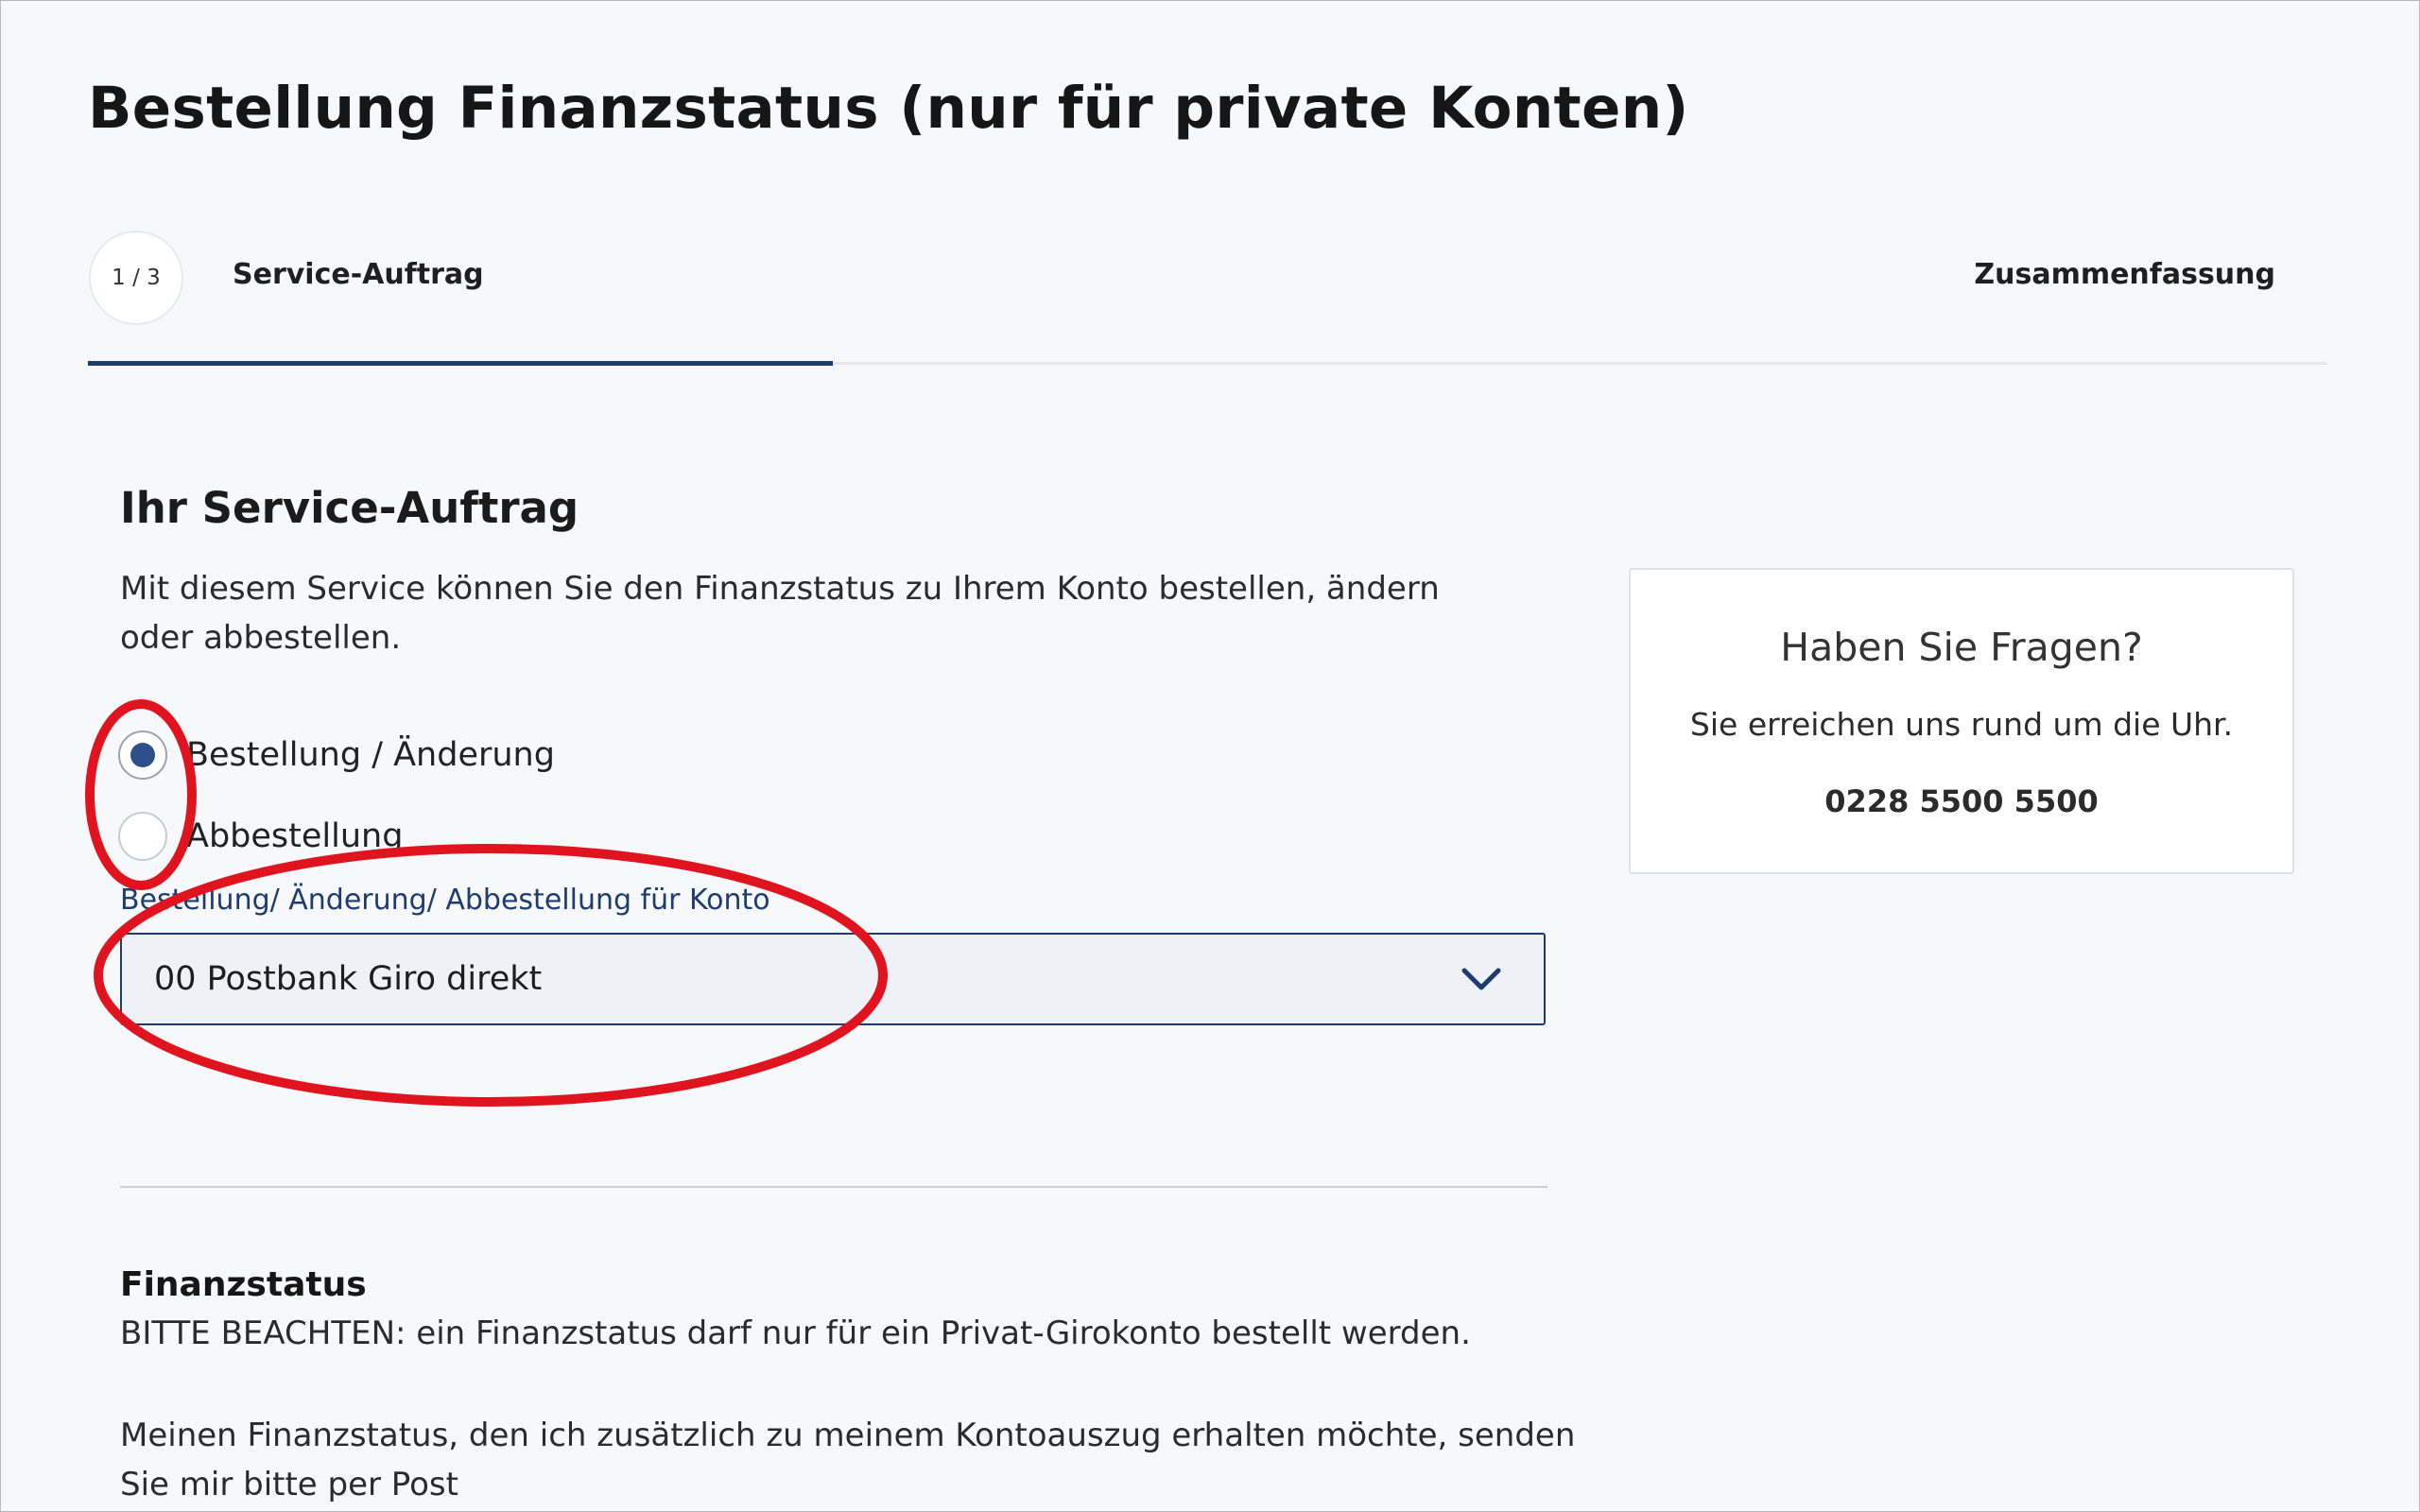 Image resolution: width=2420 pixels, height=1512 pixels. I want to click on radio-label-bestellung: Bestellung / Änderung, so click(370, 755).